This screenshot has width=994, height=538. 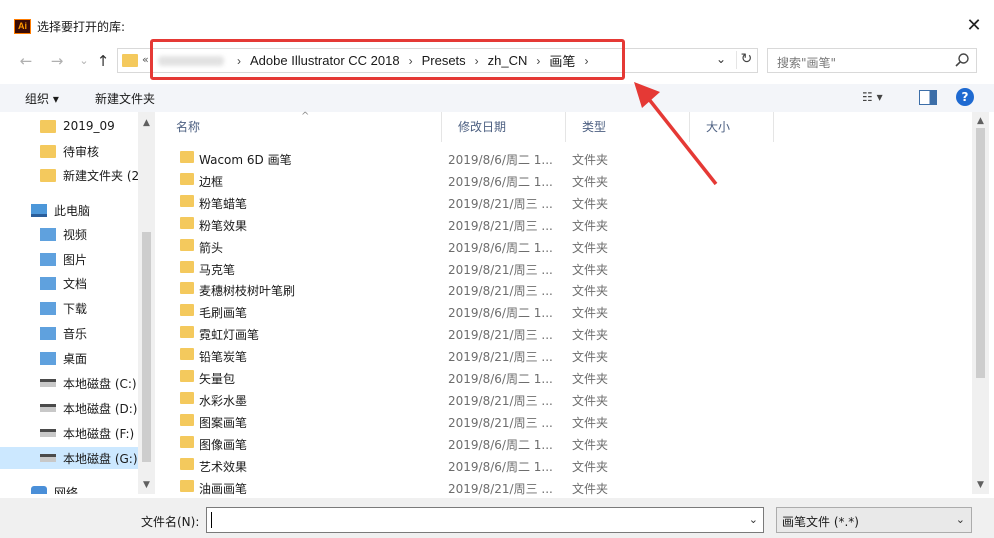 What do you see at coordinates (962, 60) in the screenshot?
I see `search-icon` at bounding box center [962, 60].